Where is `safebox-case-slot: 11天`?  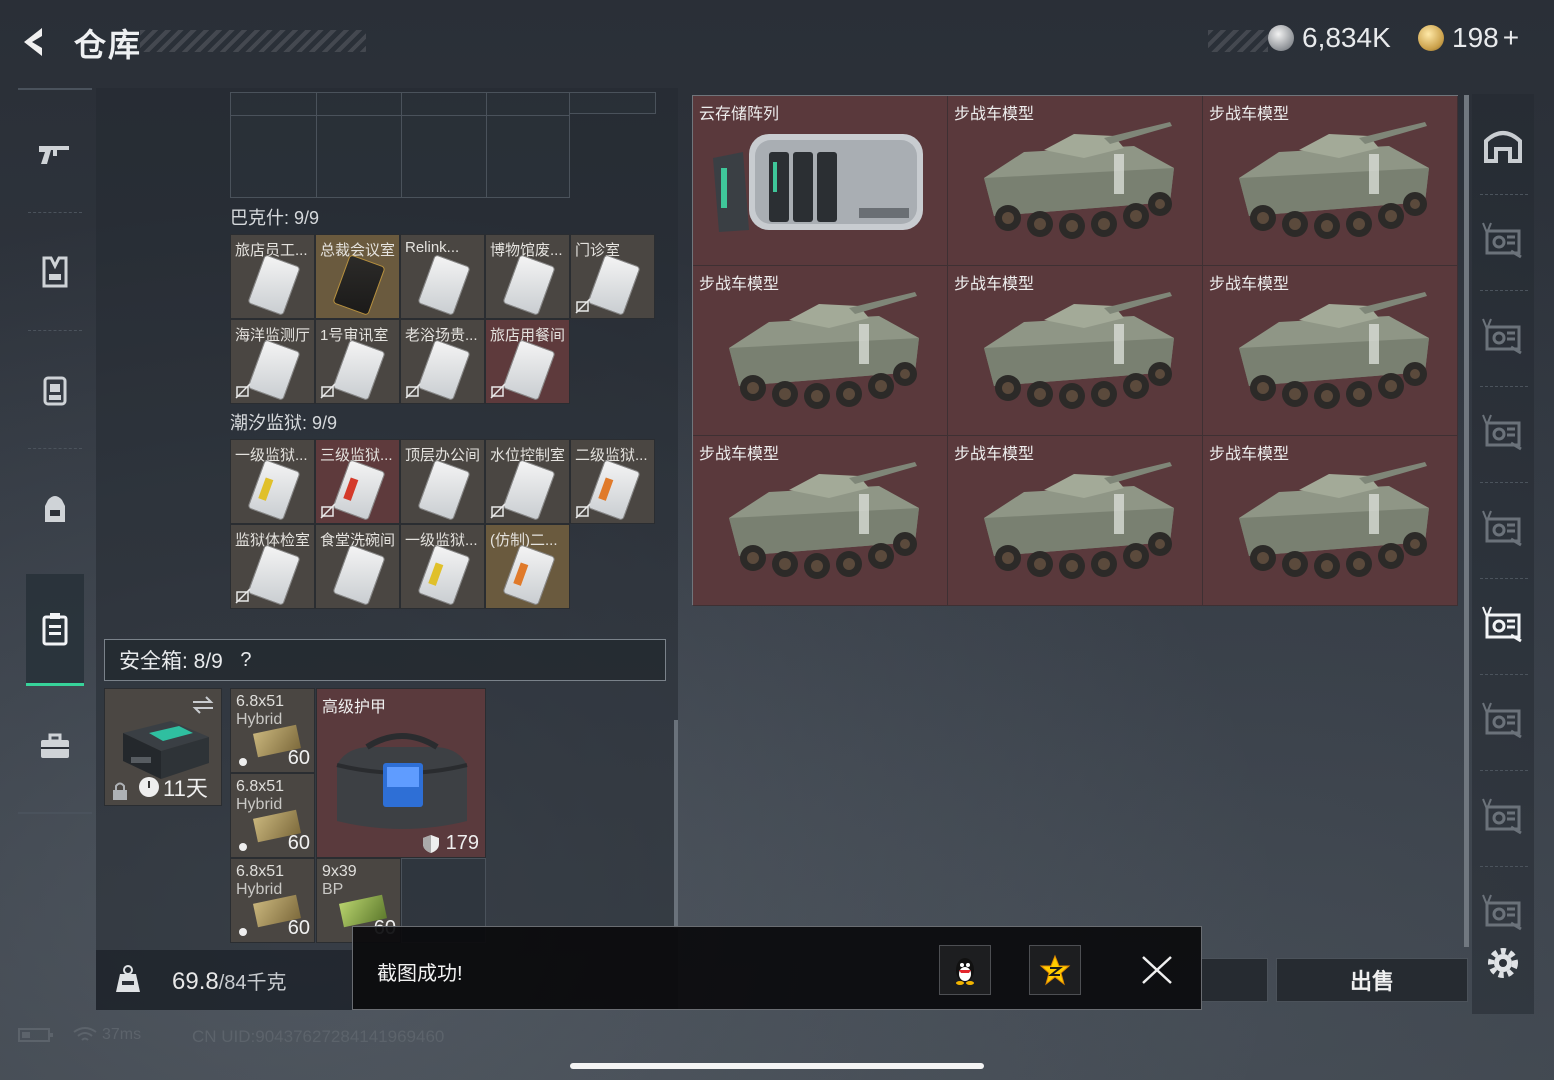
safebox-case-slot: 11天 is located at coordinates (163, 747).